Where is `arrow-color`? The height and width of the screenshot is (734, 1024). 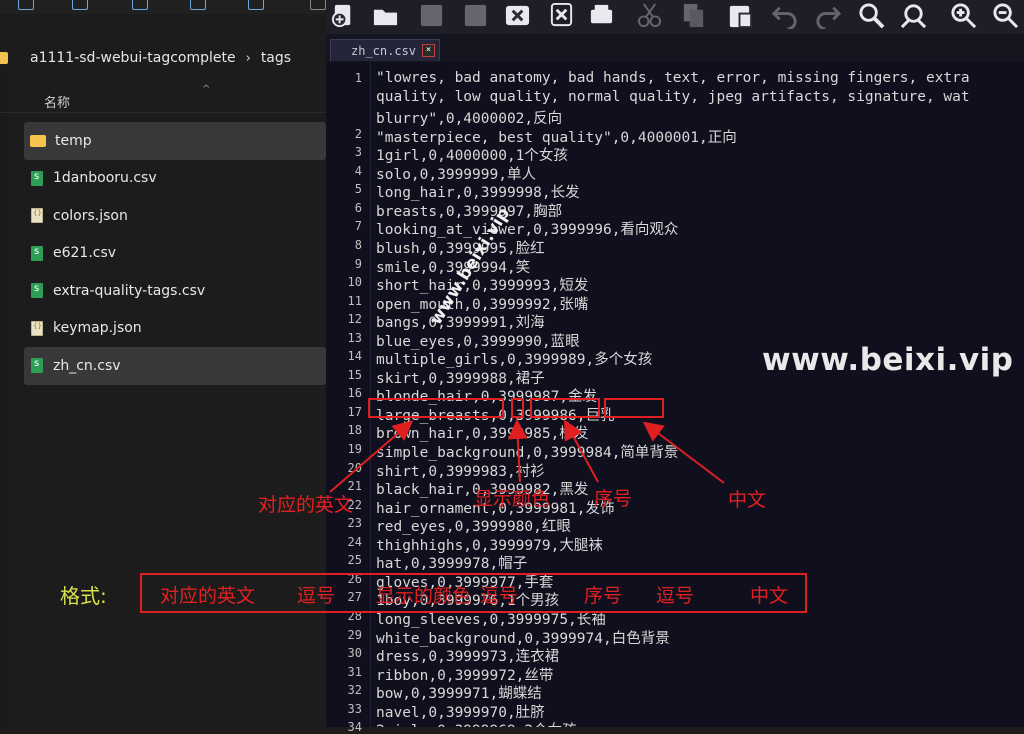
arrow-color is located at coordinates (517, 451).